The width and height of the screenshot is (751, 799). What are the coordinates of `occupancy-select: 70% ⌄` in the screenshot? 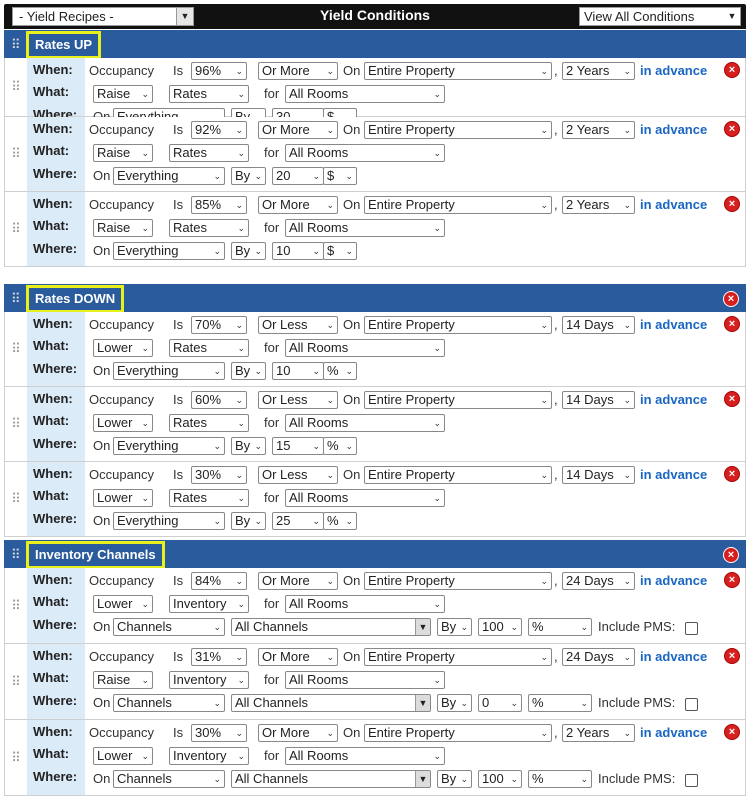 It's located at (219, 325).